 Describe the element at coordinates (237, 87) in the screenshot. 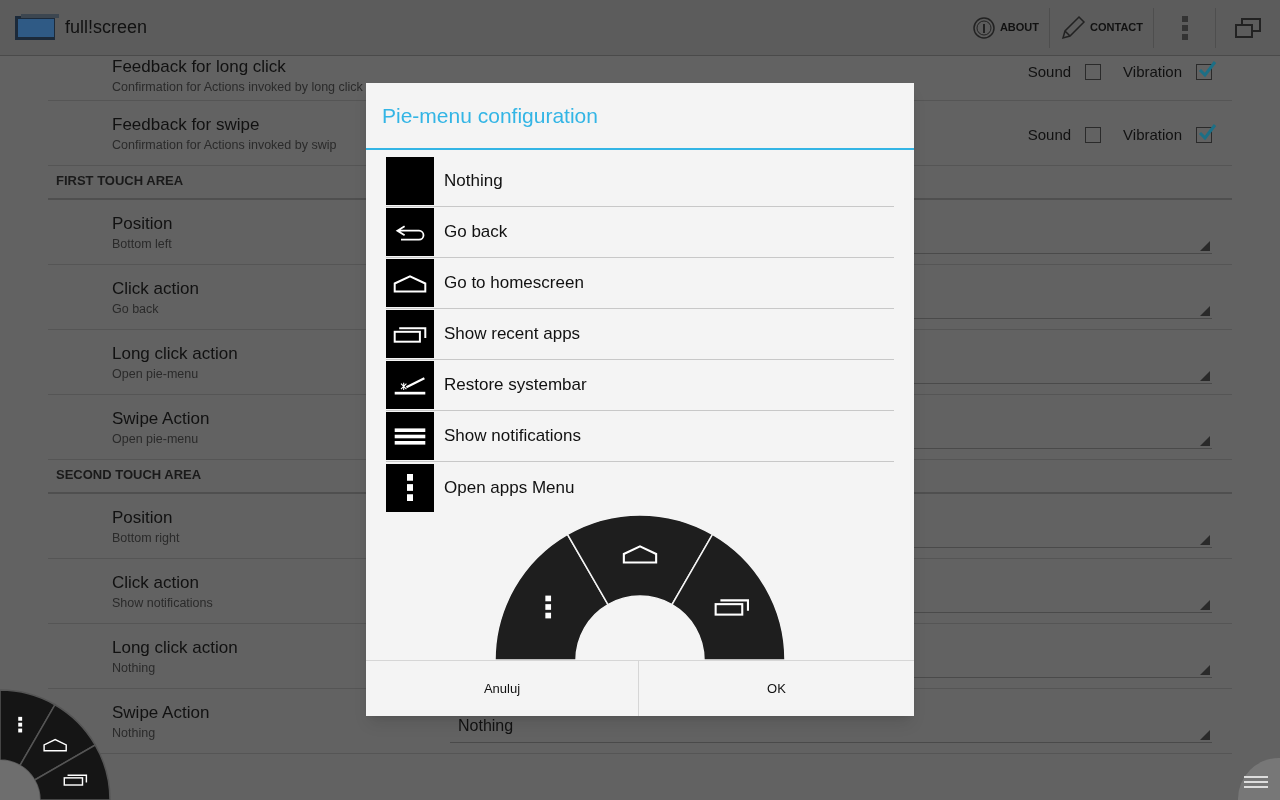

I see `setting-summary: Confirmation for Actions invoked by long click` at that location.